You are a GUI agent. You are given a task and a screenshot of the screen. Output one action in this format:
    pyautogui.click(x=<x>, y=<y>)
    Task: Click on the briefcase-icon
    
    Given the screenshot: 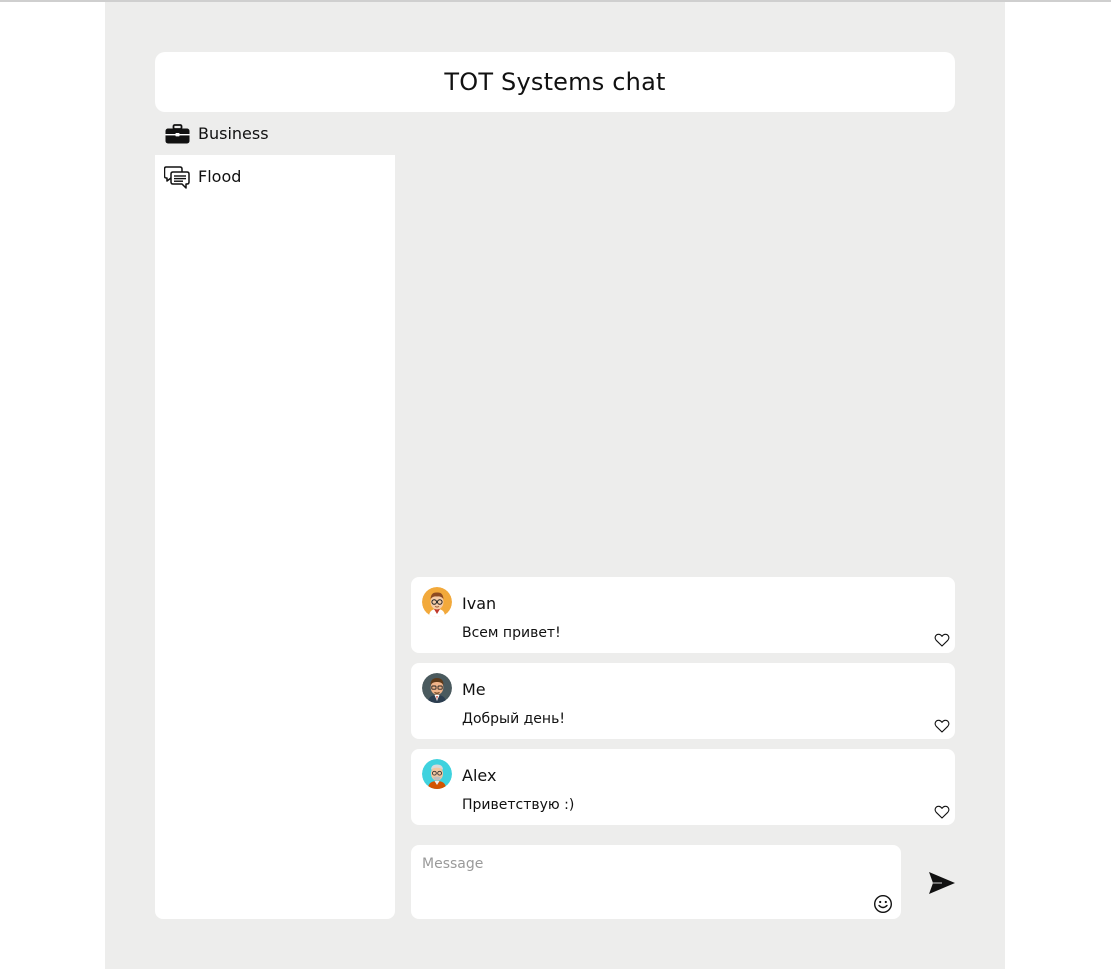 What is the action you would take?
    pyautogui.click(x=177, y=134)
    